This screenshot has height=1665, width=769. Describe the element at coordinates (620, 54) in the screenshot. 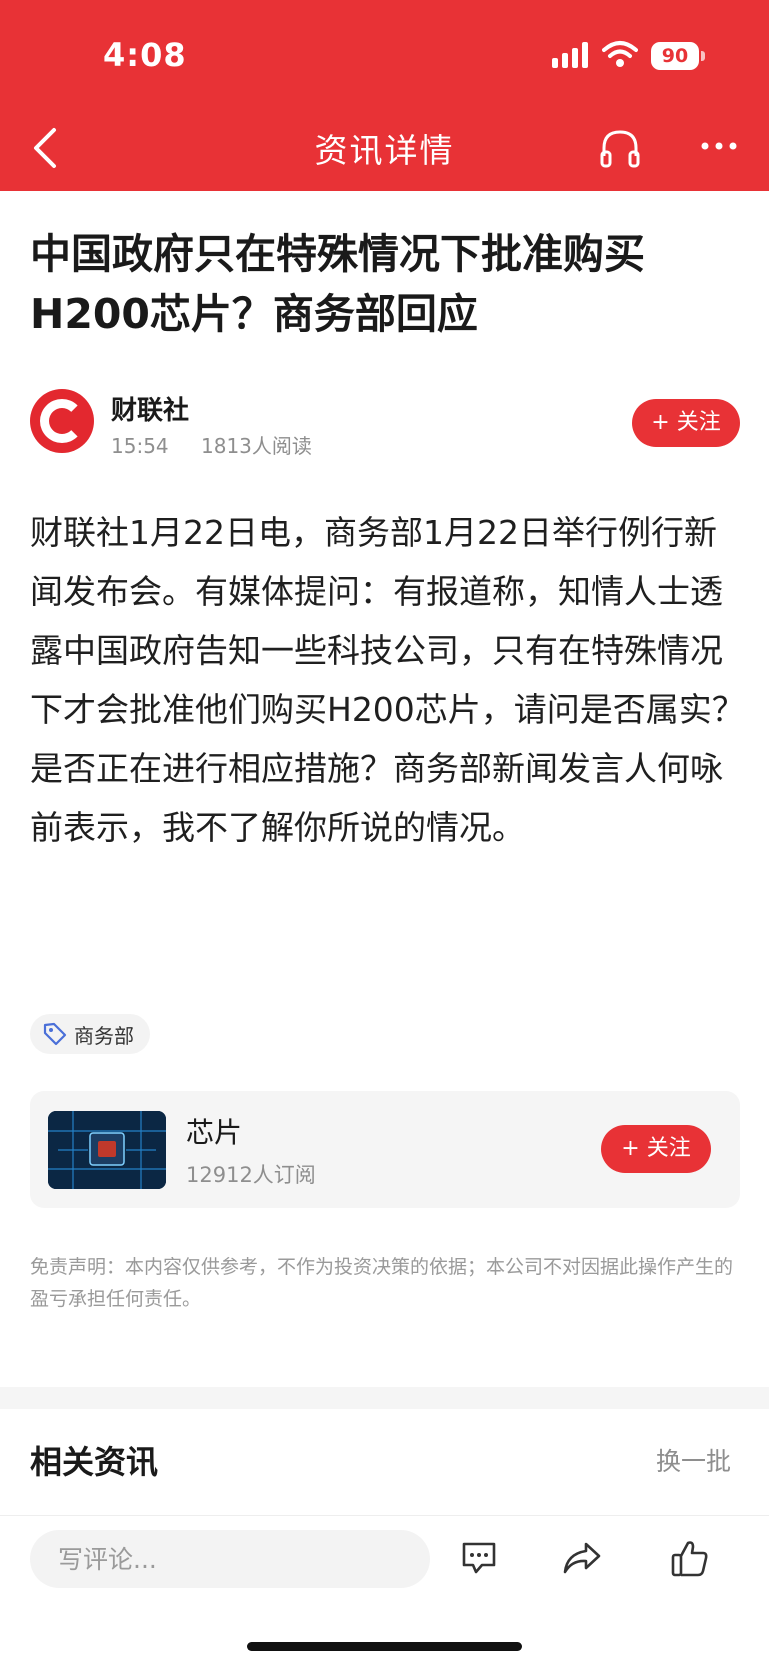

I see `wifi-icon` at that location.